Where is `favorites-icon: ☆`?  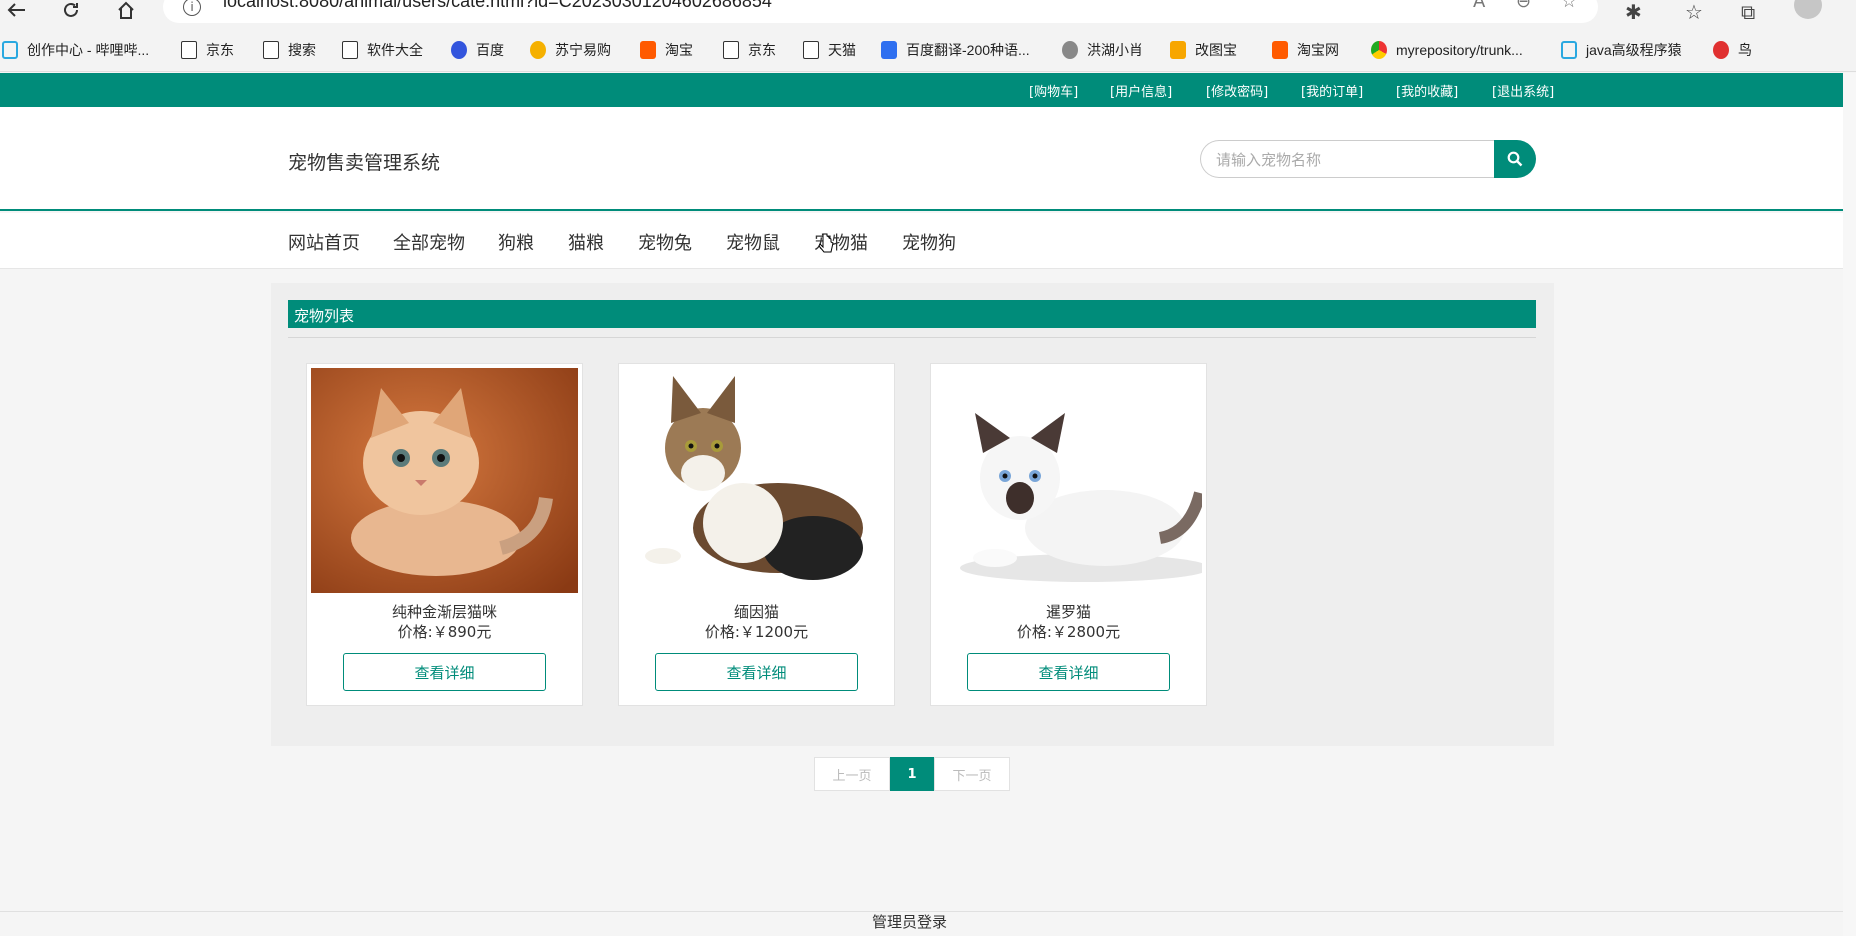 favorites-icon: ☆ is located at coordinates (1694, 12).